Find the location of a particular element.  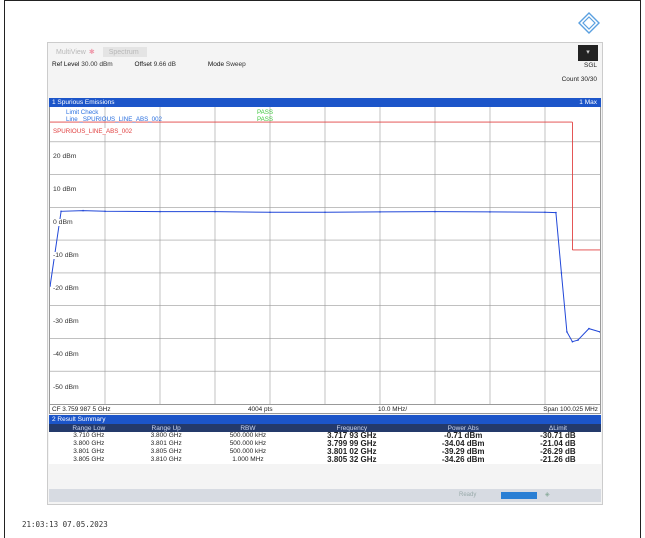

sgl-indicator: SGL is located at coordinates (590, 65).